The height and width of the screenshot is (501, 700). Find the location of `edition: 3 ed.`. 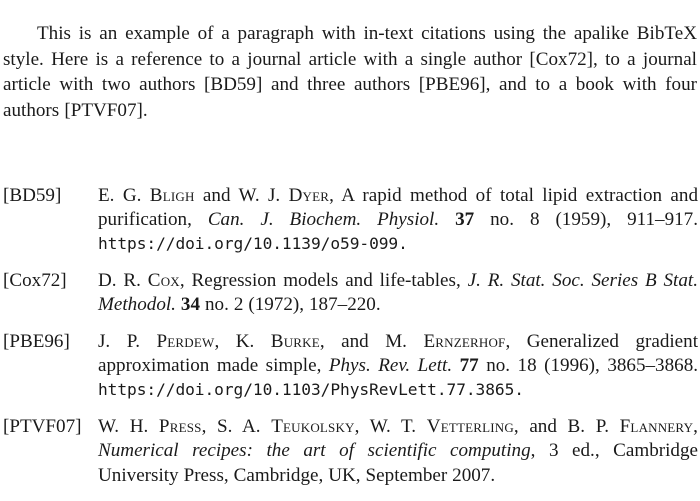

edition: 3 ed. is located at coordinates (571, 451).